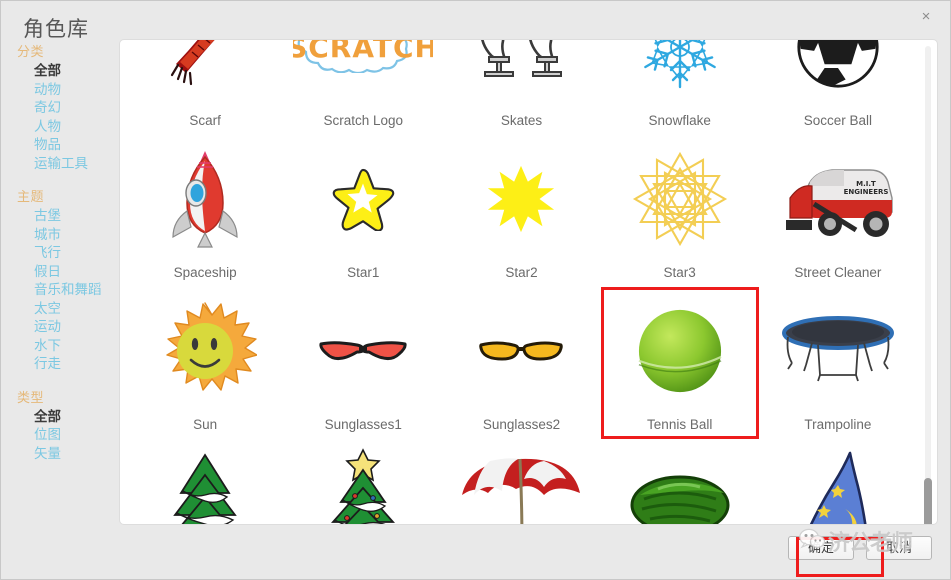  Describe the element at coordinates (521, 75) in the screenshot. I see `skates-thumb` at that location.